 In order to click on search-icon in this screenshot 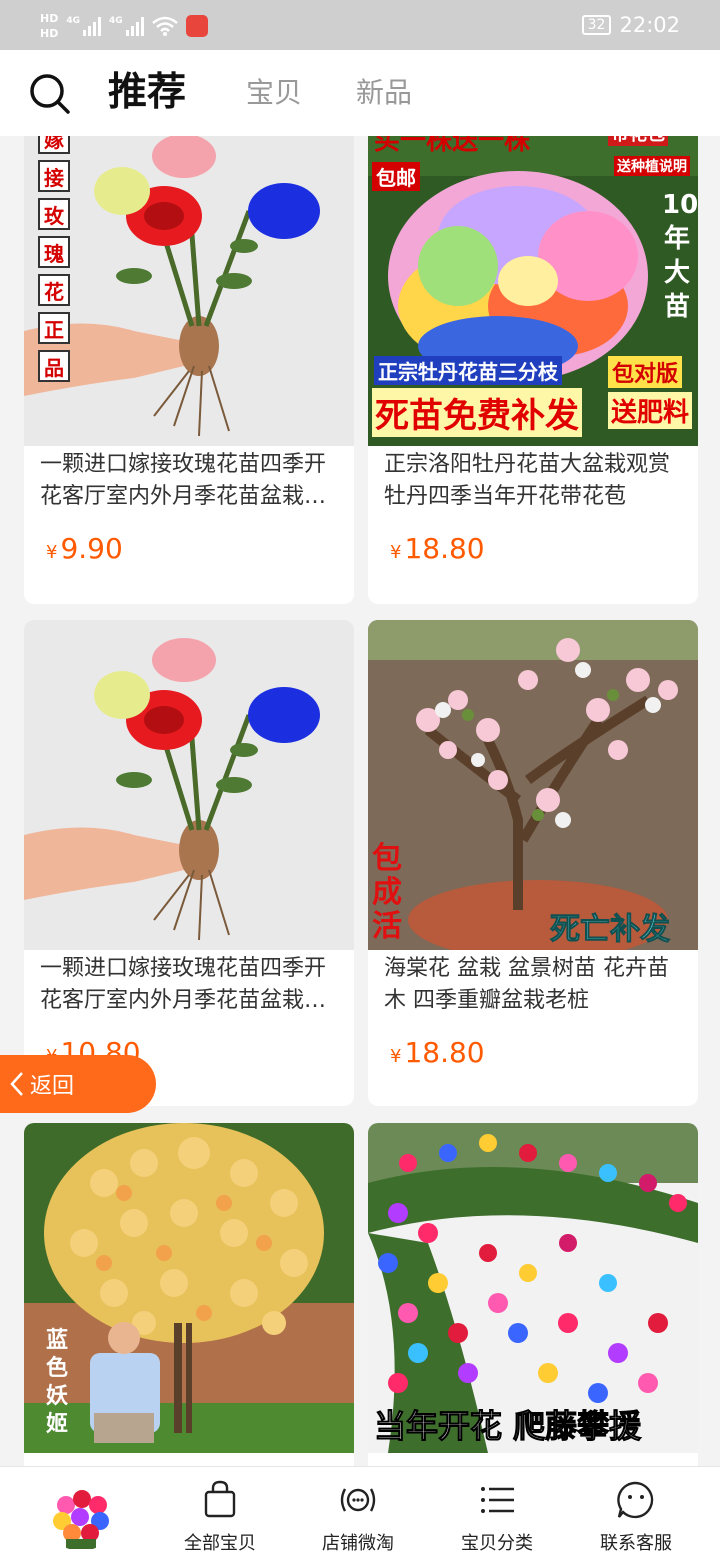, I will do `click(50, 94)`.